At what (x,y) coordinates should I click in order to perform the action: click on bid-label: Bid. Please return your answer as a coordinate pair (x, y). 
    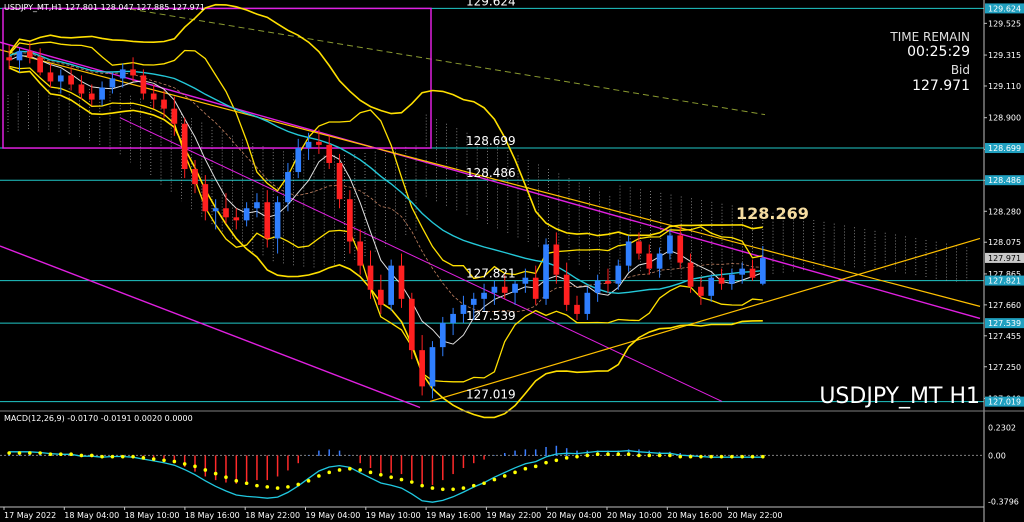
    Looking at the image, I should click on (960, 70).